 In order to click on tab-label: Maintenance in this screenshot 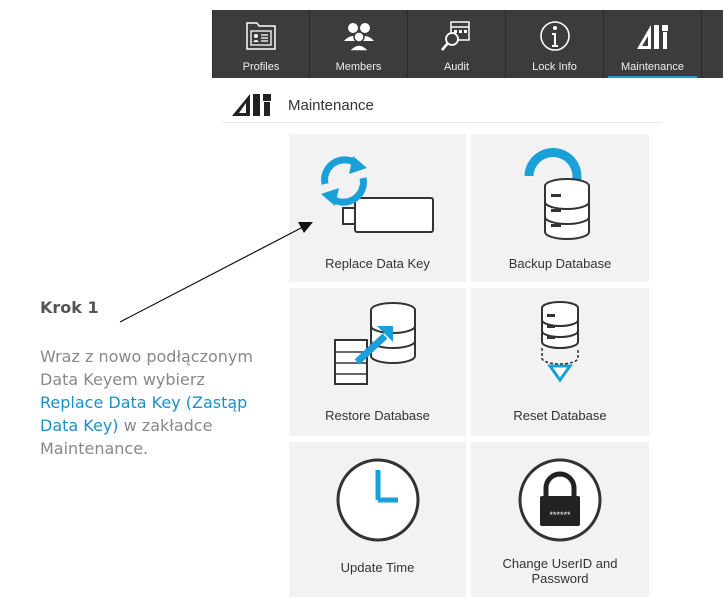, I will do `click(652, 67)`.